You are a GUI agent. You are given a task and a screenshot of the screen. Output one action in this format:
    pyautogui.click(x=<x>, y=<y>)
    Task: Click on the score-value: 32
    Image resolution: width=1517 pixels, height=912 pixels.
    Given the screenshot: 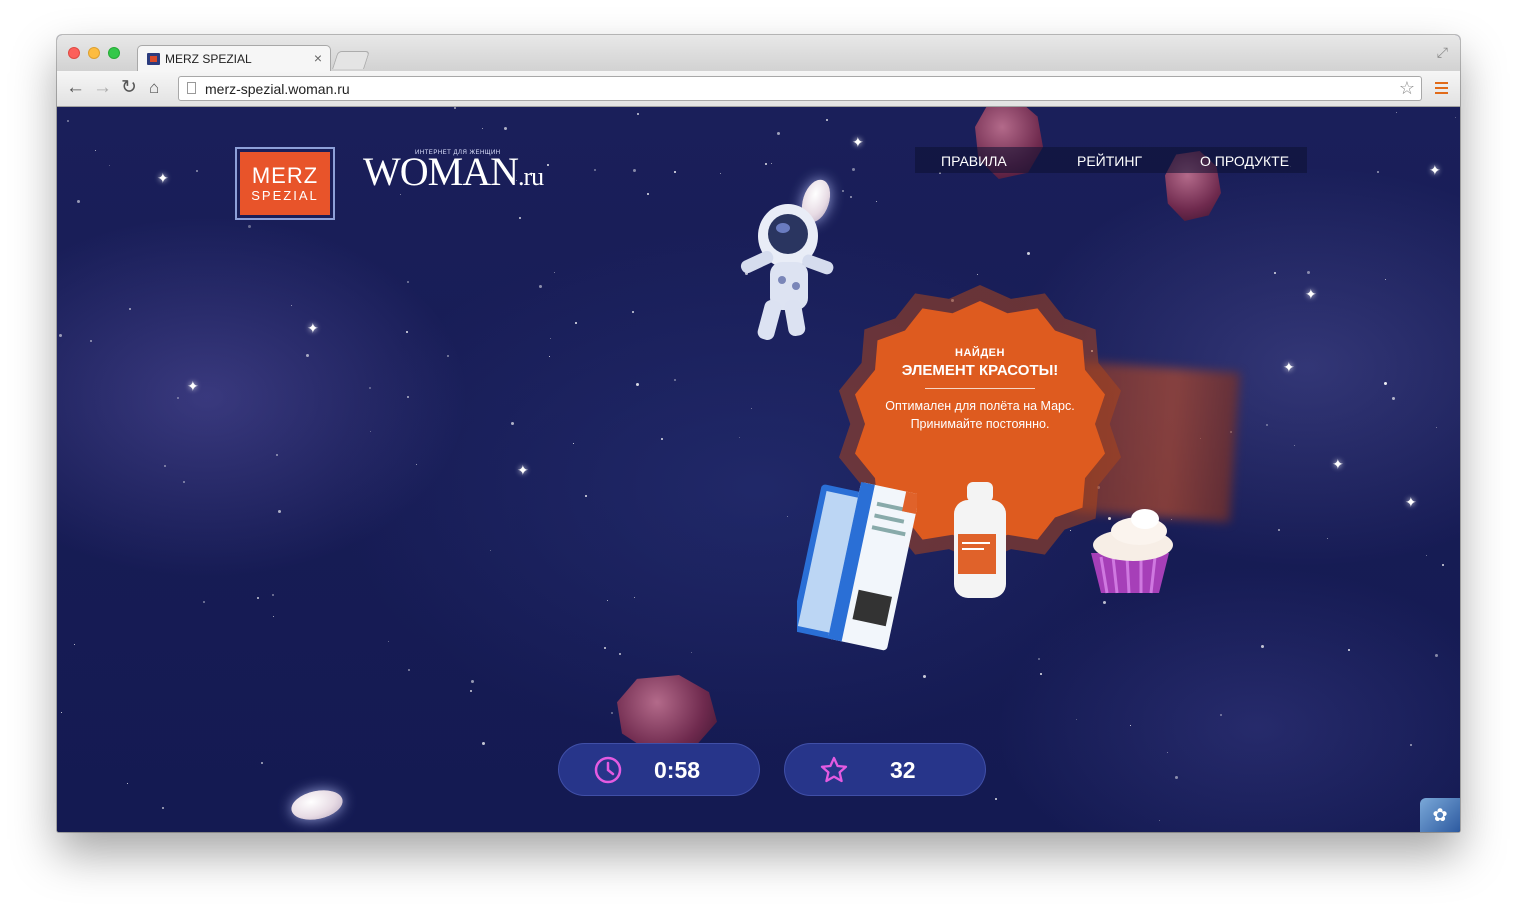 What is the action you would take?
    pyautogui.click(x=903, y=770)
    